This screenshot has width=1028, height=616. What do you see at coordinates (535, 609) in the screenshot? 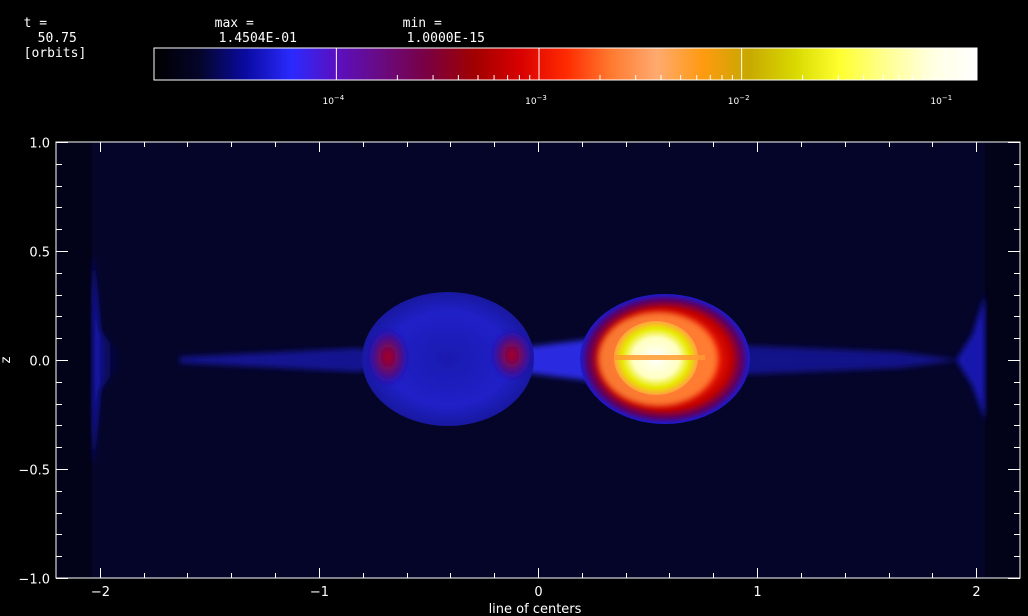
I see `x-axis-label: line of centers` at bounding box center [535, 609].